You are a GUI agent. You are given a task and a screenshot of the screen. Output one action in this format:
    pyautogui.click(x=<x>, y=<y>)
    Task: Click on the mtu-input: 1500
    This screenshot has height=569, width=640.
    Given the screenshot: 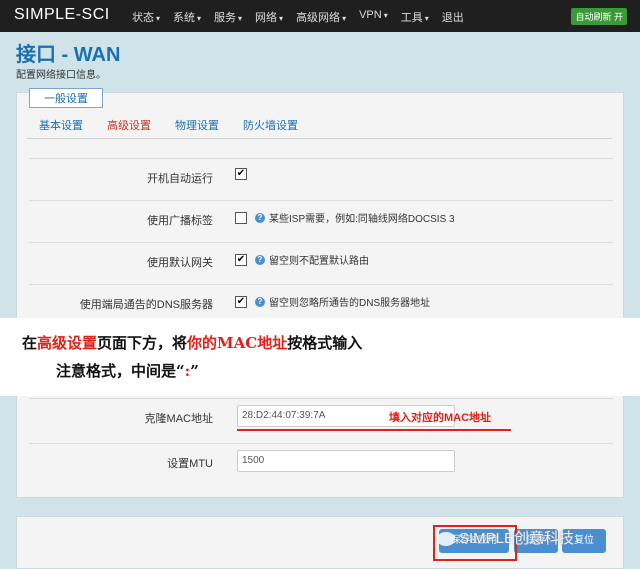 What is the action you would take?
    pyautogui.click(x=346, y=461)
    